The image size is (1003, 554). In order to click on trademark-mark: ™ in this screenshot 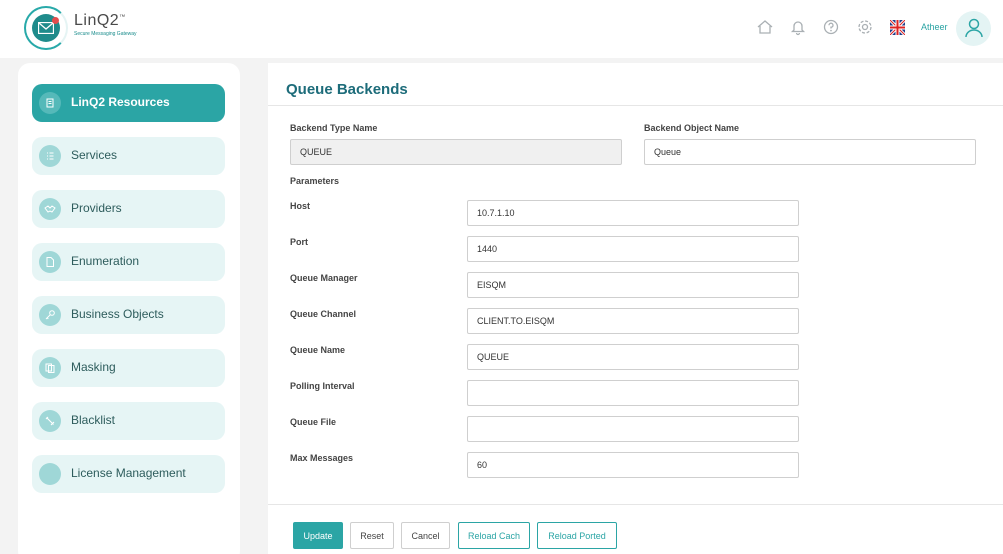, I will do `click(122, 17)`.